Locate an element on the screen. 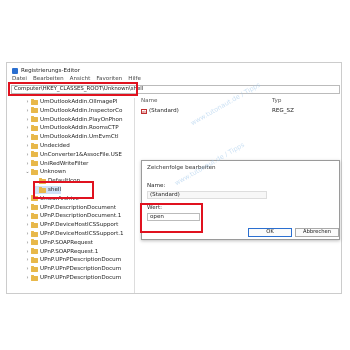 The image size is (350, 350). tree-item: › UmOutlookAddin.InspectorCo is located at coordinates (73, 111).